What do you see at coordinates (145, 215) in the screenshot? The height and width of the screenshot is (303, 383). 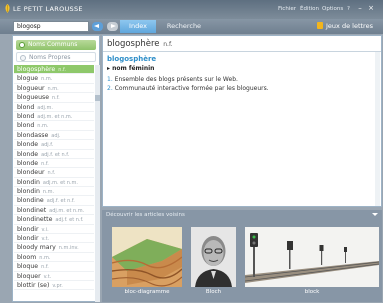 I see `articles-title: Découvrir les articles voisins` at bounding box center [145, 215].